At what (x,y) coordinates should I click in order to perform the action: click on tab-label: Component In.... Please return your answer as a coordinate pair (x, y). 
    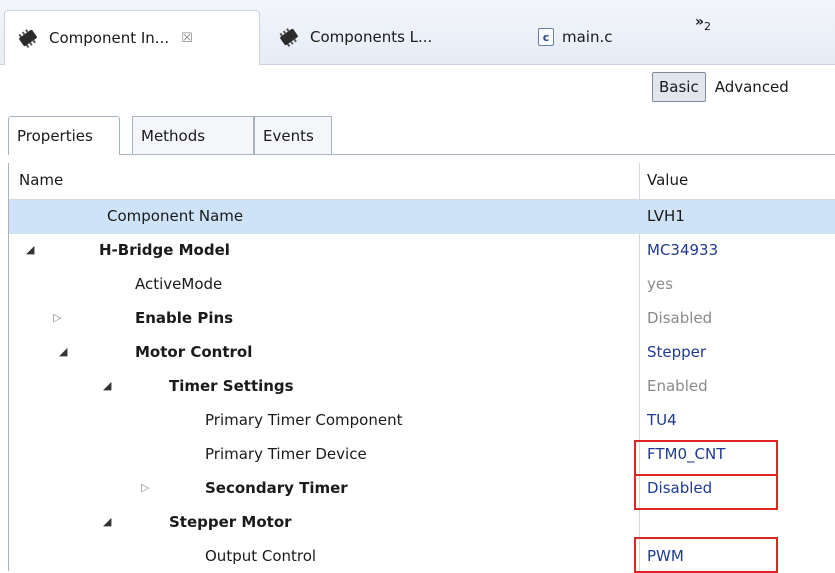
    Looking at the image, I should click on (109, 38).